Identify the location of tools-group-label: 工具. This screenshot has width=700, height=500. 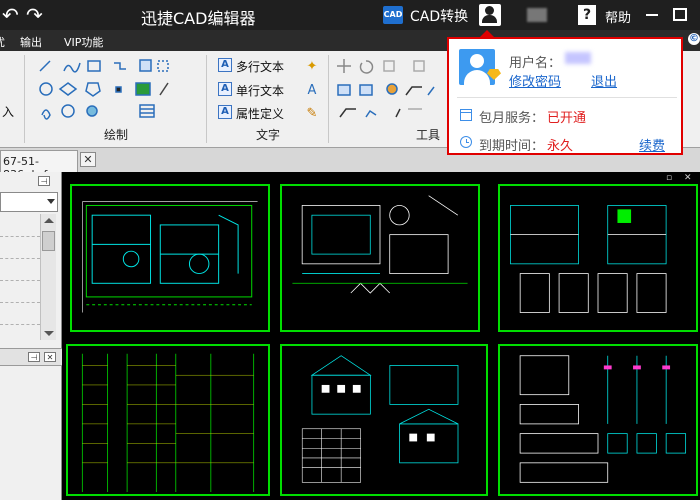
(428, 135).